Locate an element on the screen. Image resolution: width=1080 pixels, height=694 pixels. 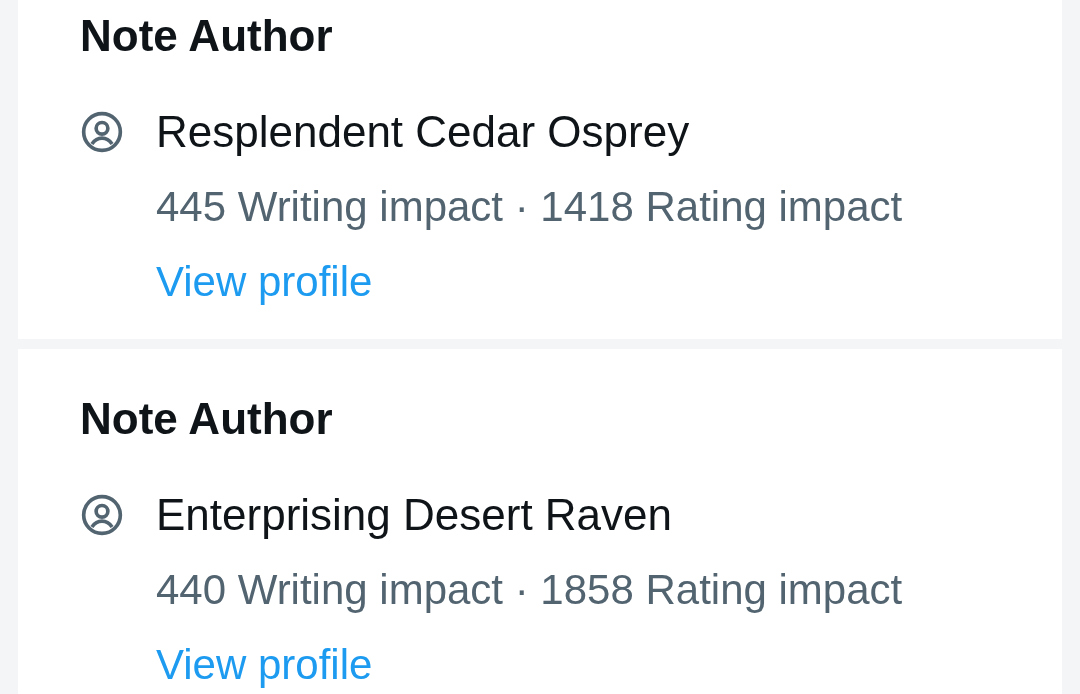
impact-stats: 440 Writing impact · 1858 Rating impact is located at coordinates (529, 590).